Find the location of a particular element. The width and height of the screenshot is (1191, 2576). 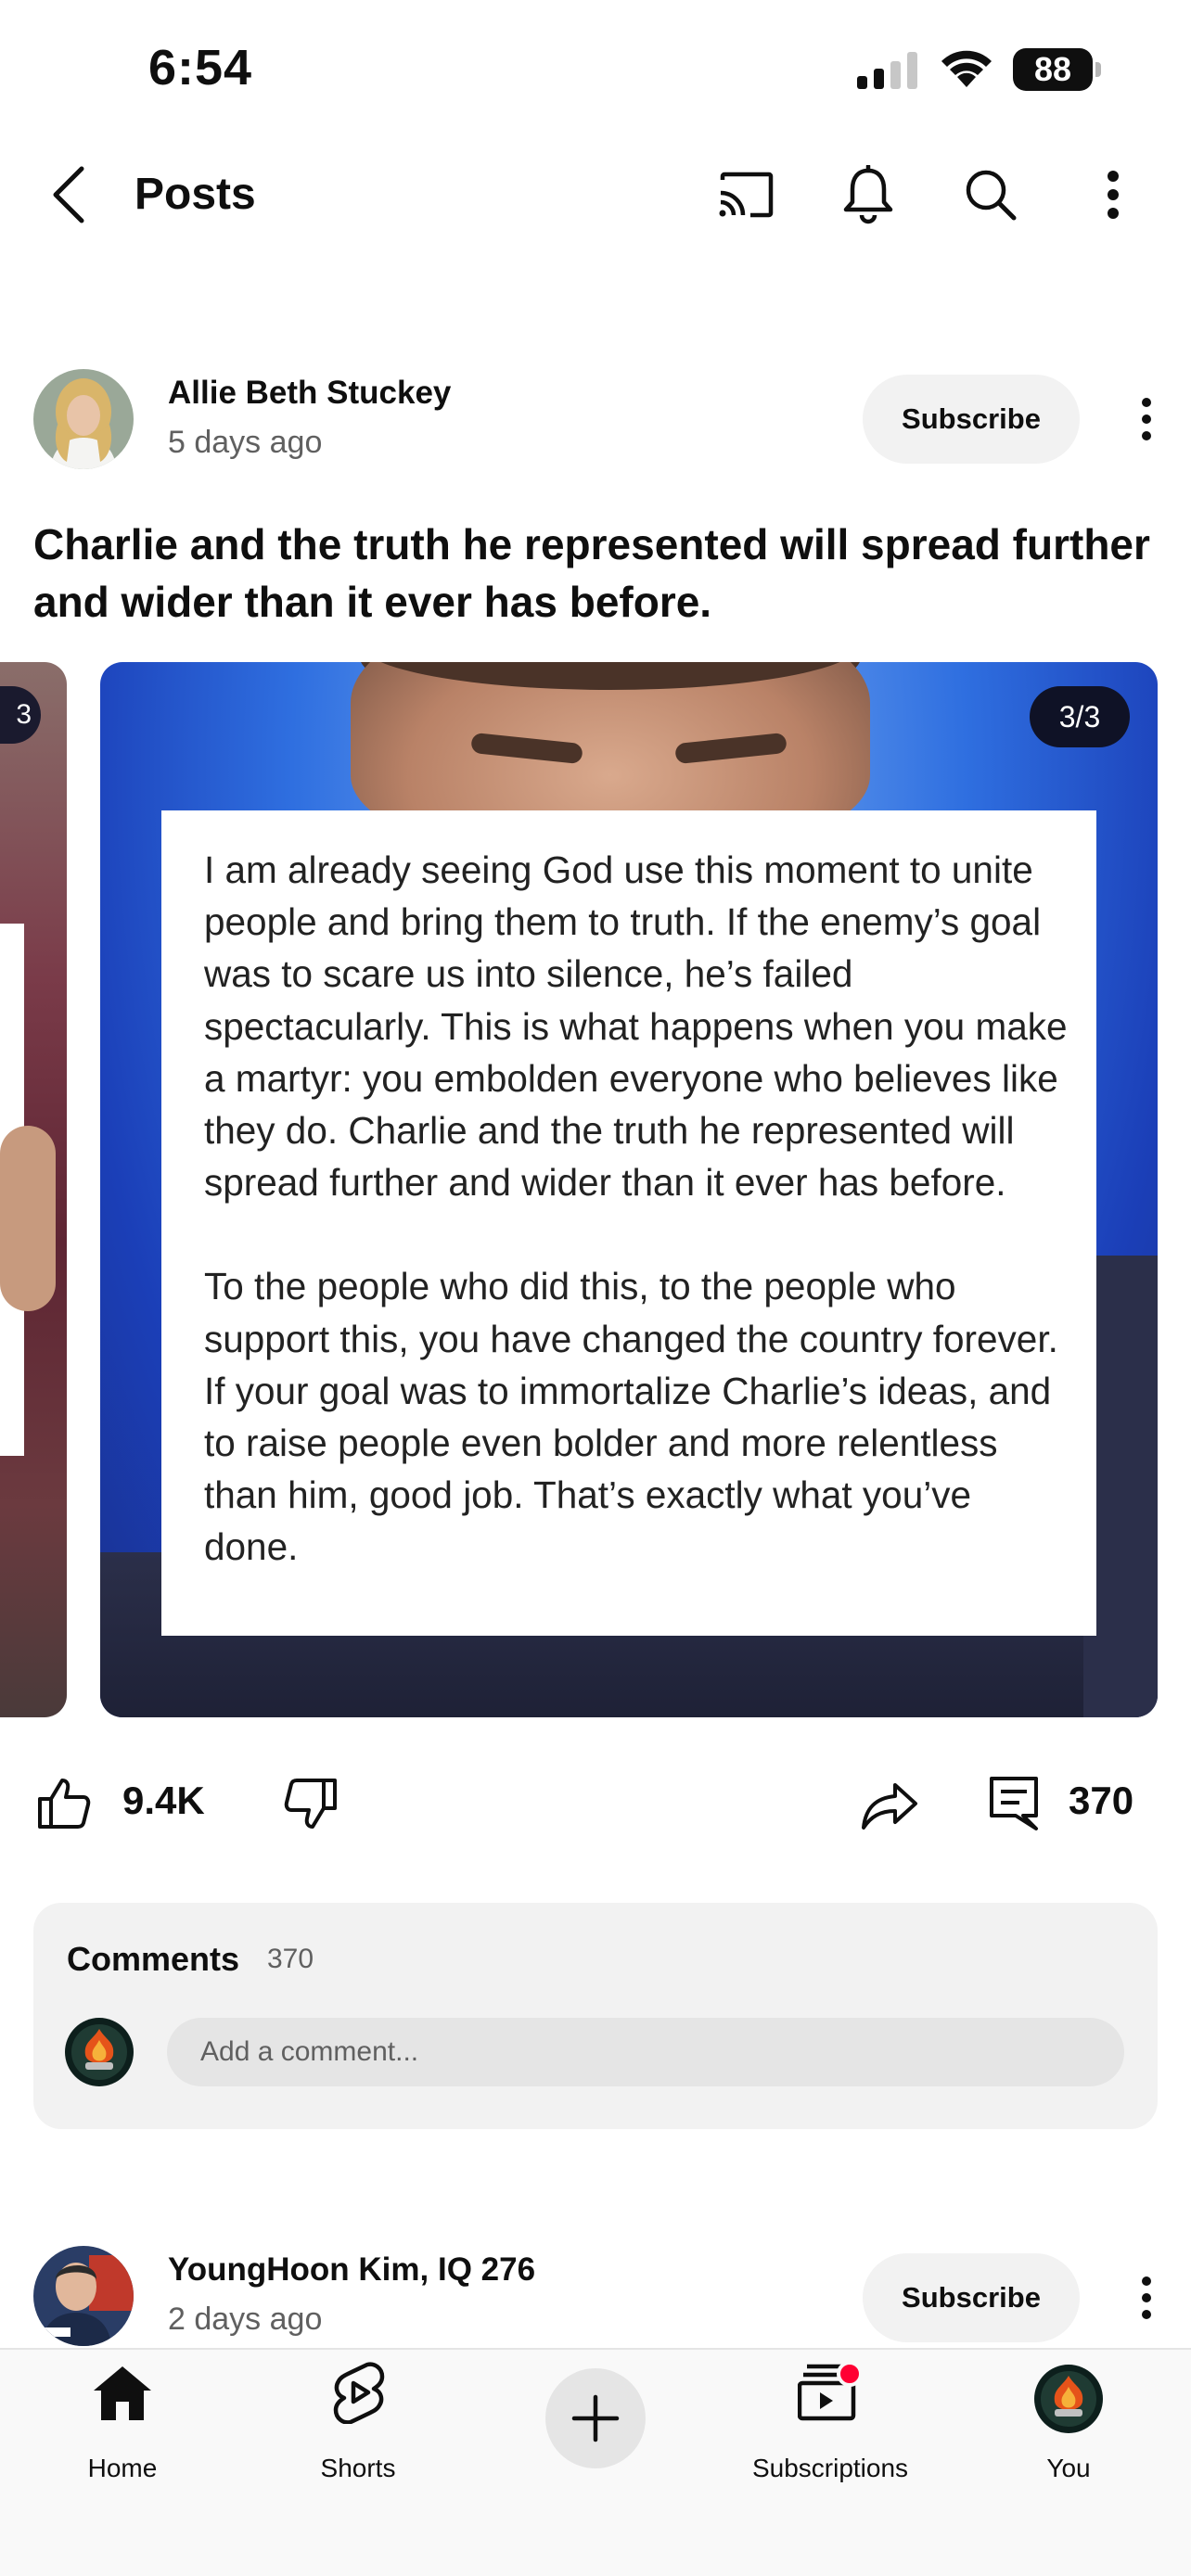

battery-icon: 88 is located at coordinates (1058, 69).